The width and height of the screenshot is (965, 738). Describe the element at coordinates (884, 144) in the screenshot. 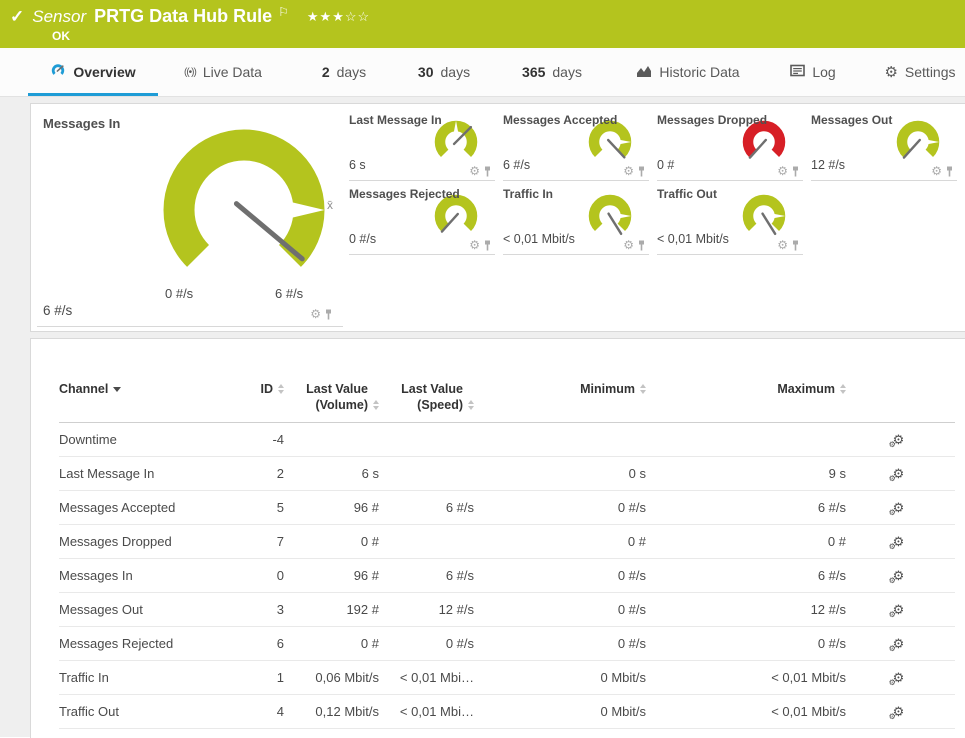

I see `gauge-cell-messages-out: Messages Out 12 #/s ⚙` at that location.